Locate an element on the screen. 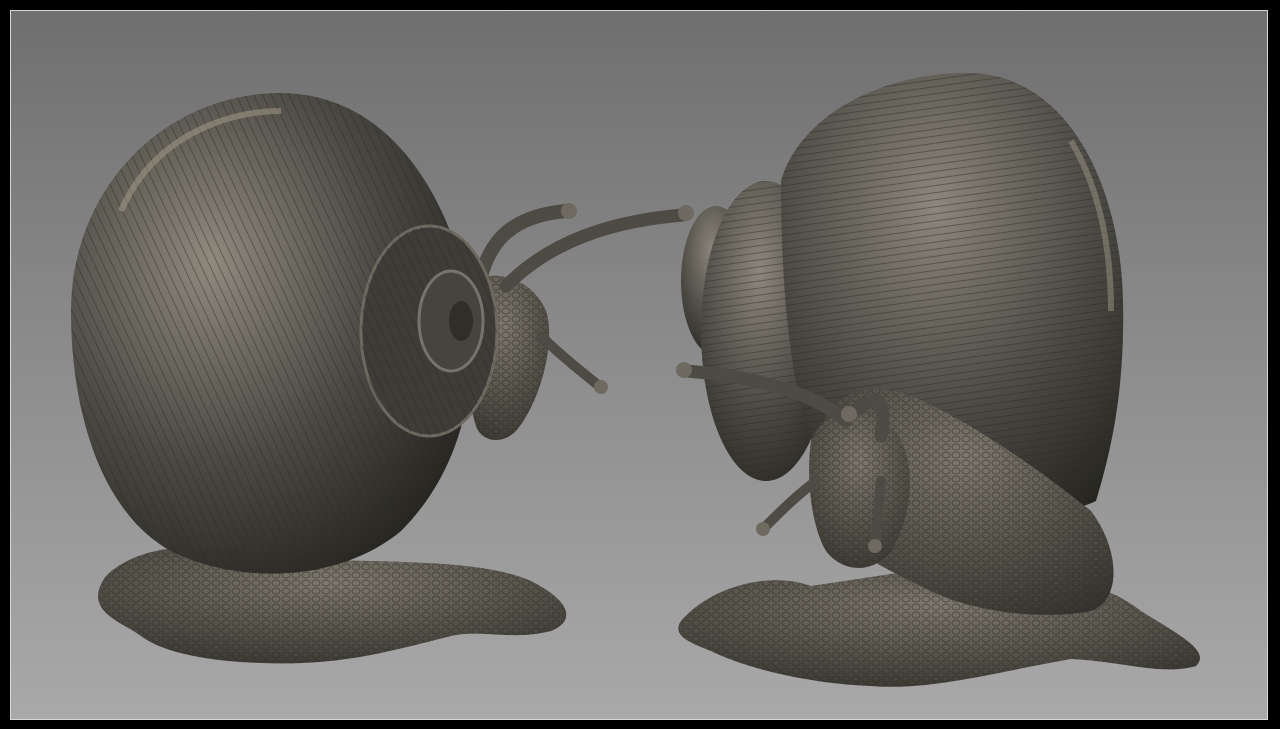 The image size is (1280, 729). snail-left-tentacle-lower is located at coordinates (570, 361).